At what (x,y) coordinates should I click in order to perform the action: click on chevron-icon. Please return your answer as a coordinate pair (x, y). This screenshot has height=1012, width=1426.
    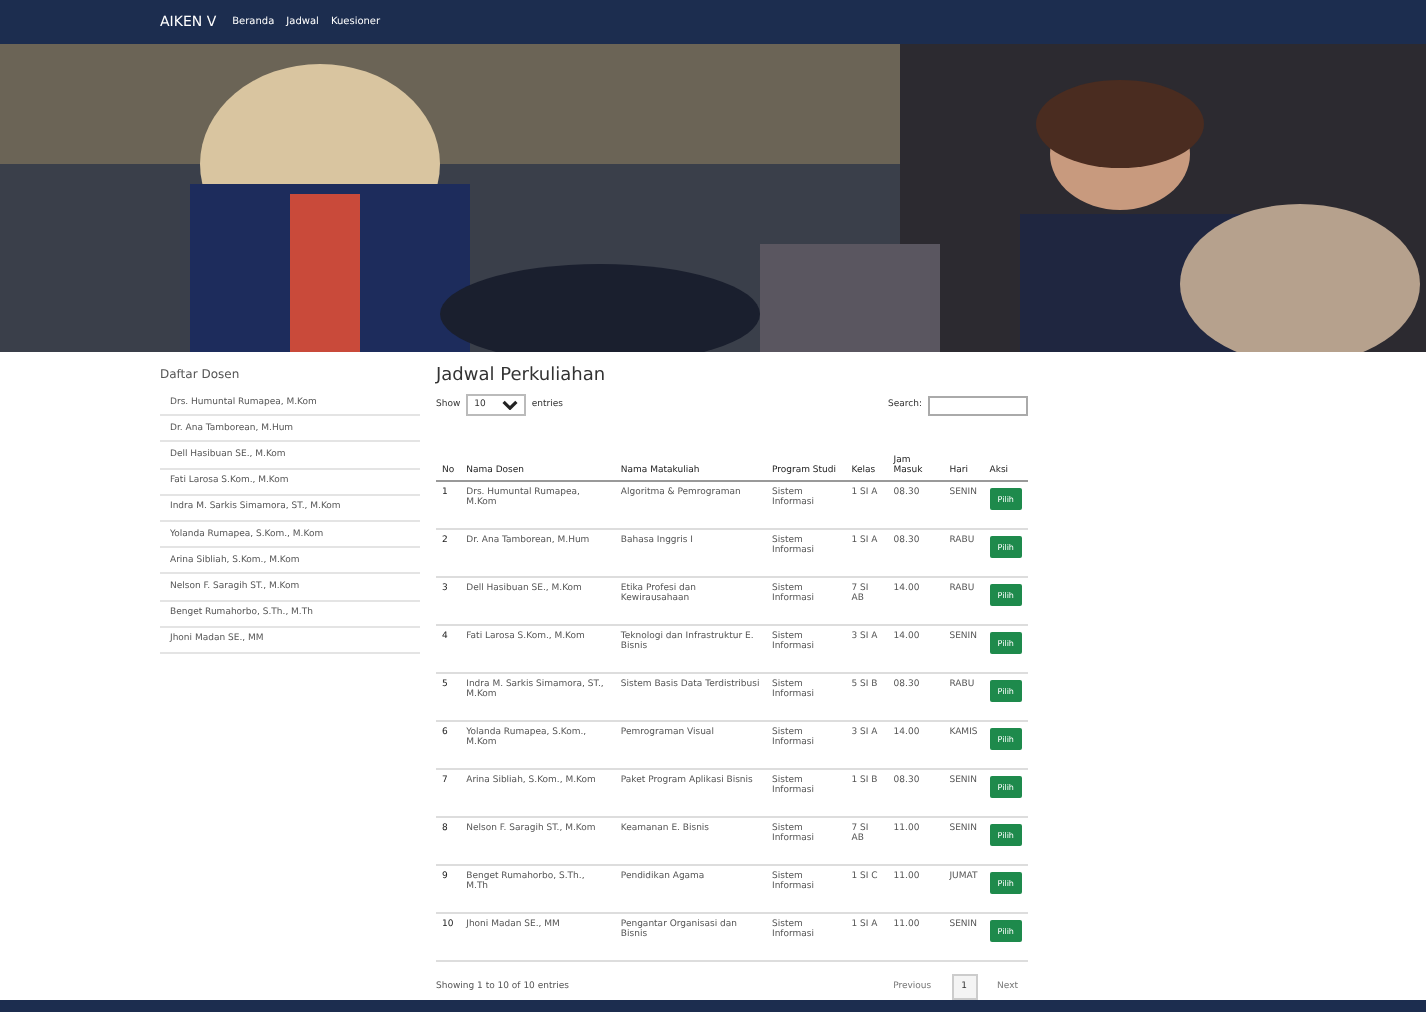
    Looking at the image, I should click on (509, 405).